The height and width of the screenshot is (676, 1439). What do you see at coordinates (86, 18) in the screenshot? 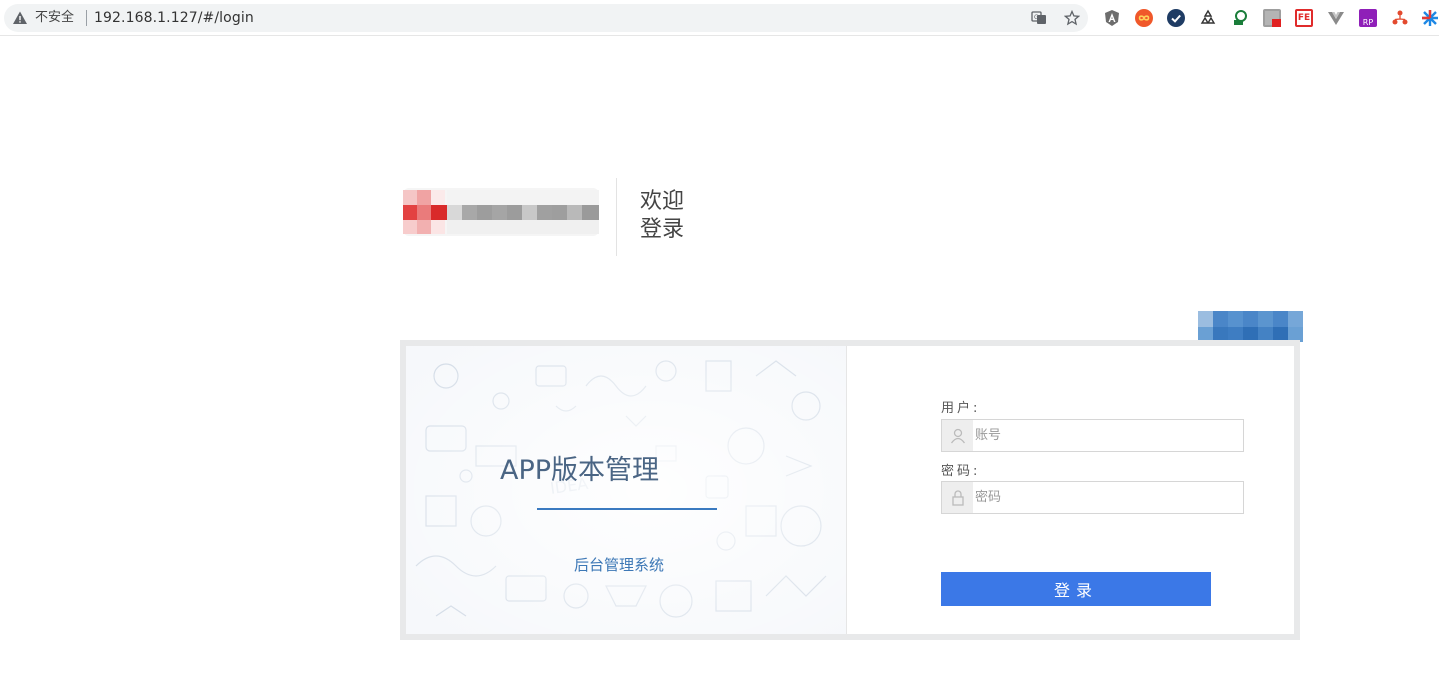
I see `omnibox-separator` at bounding box center [86, 18].